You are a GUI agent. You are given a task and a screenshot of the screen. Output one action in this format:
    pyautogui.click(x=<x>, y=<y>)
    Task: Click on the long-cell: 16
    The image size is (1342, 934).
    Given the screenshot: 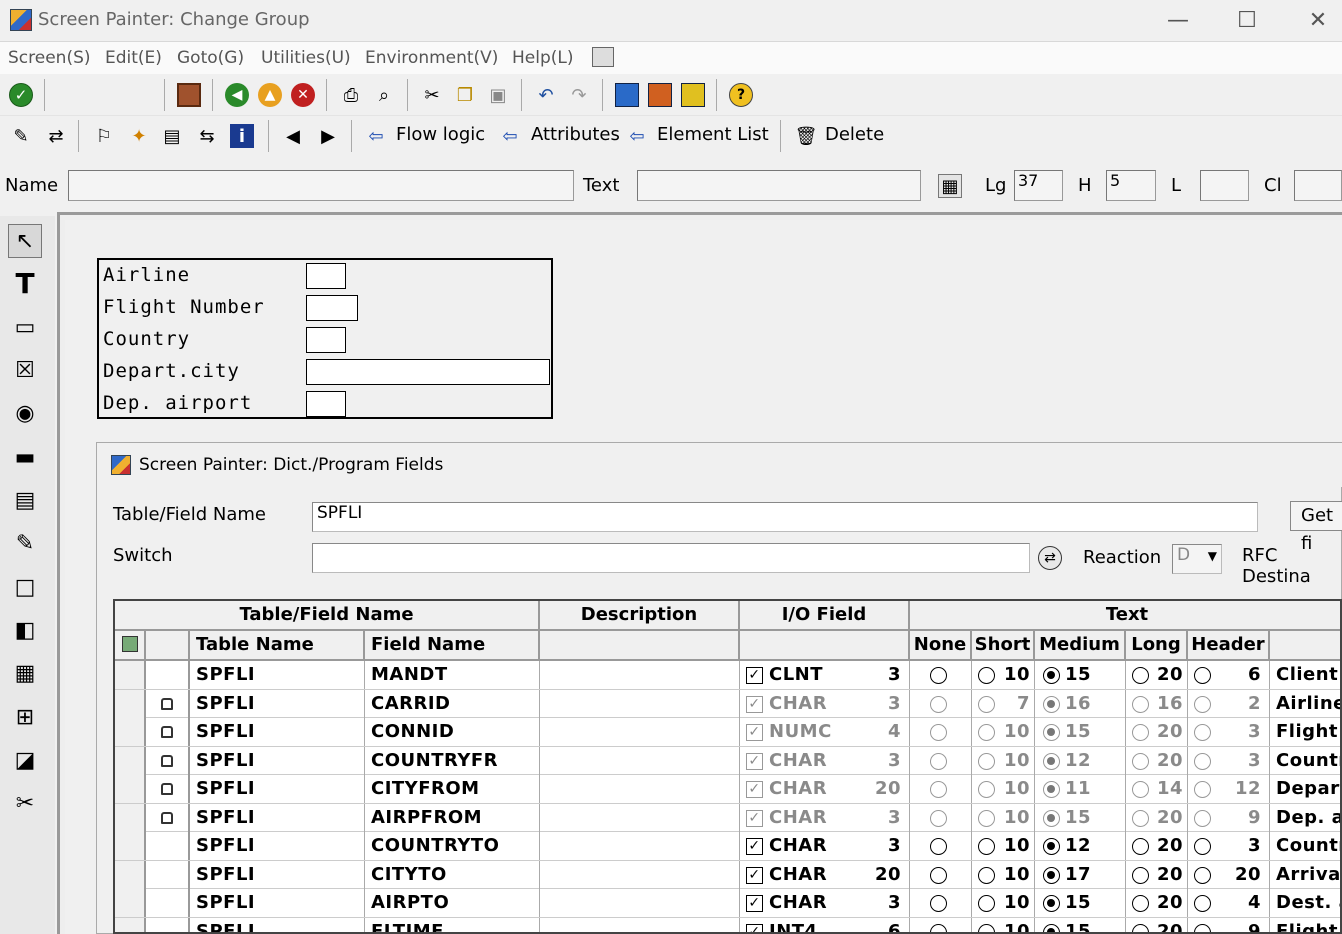 What is the action you would take?
    pyautogui.click(x=1157, y=703)
    